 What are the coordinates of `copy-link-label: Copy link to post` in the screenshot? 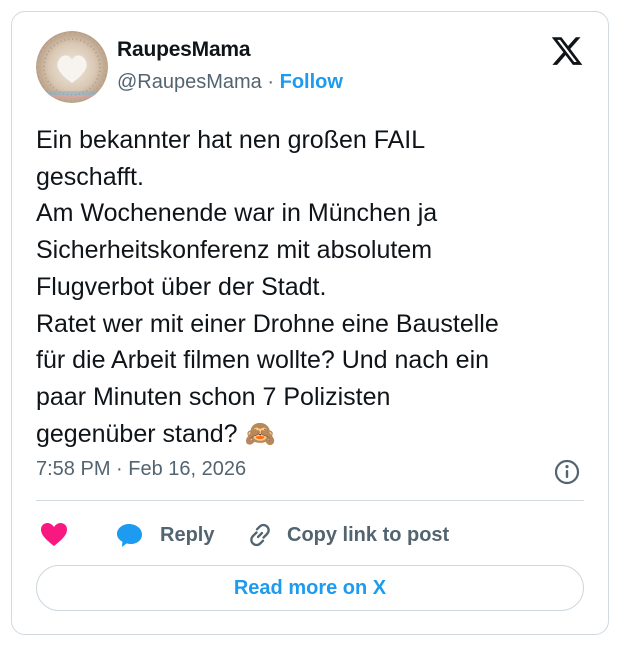 It's located at (368, 534).